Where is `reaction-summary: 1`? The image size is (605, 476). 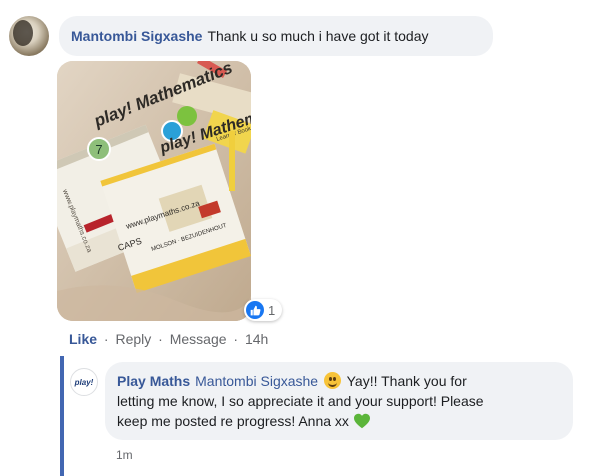
reaction-summary: 1 is located at coordinates (263, 310).